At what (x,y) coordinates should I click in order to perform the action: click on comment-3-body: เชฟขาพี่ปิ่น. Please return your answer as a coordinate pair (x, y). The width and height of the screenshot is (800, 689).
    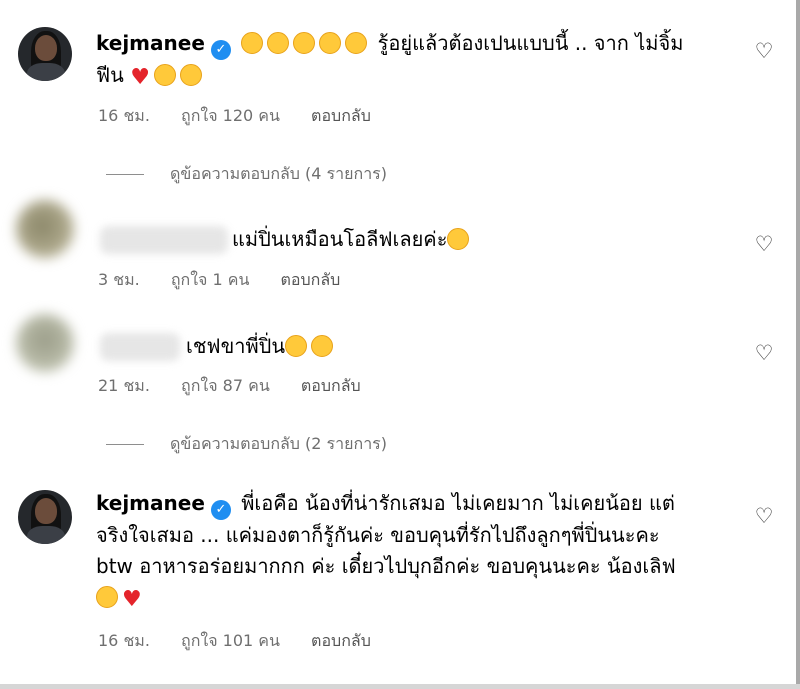
    Looking at the image, I should click on (261, 346).